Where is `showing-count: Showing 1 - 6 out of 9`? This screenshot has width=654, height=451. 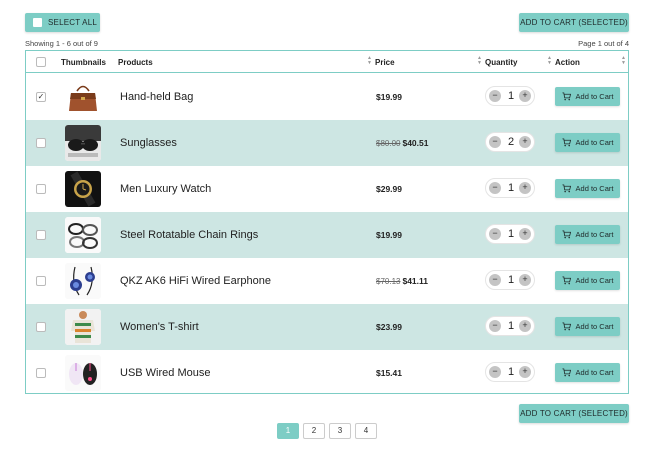
showing-count: Showing 1 - 6 out of 9 is located at coordinates (61, 43).